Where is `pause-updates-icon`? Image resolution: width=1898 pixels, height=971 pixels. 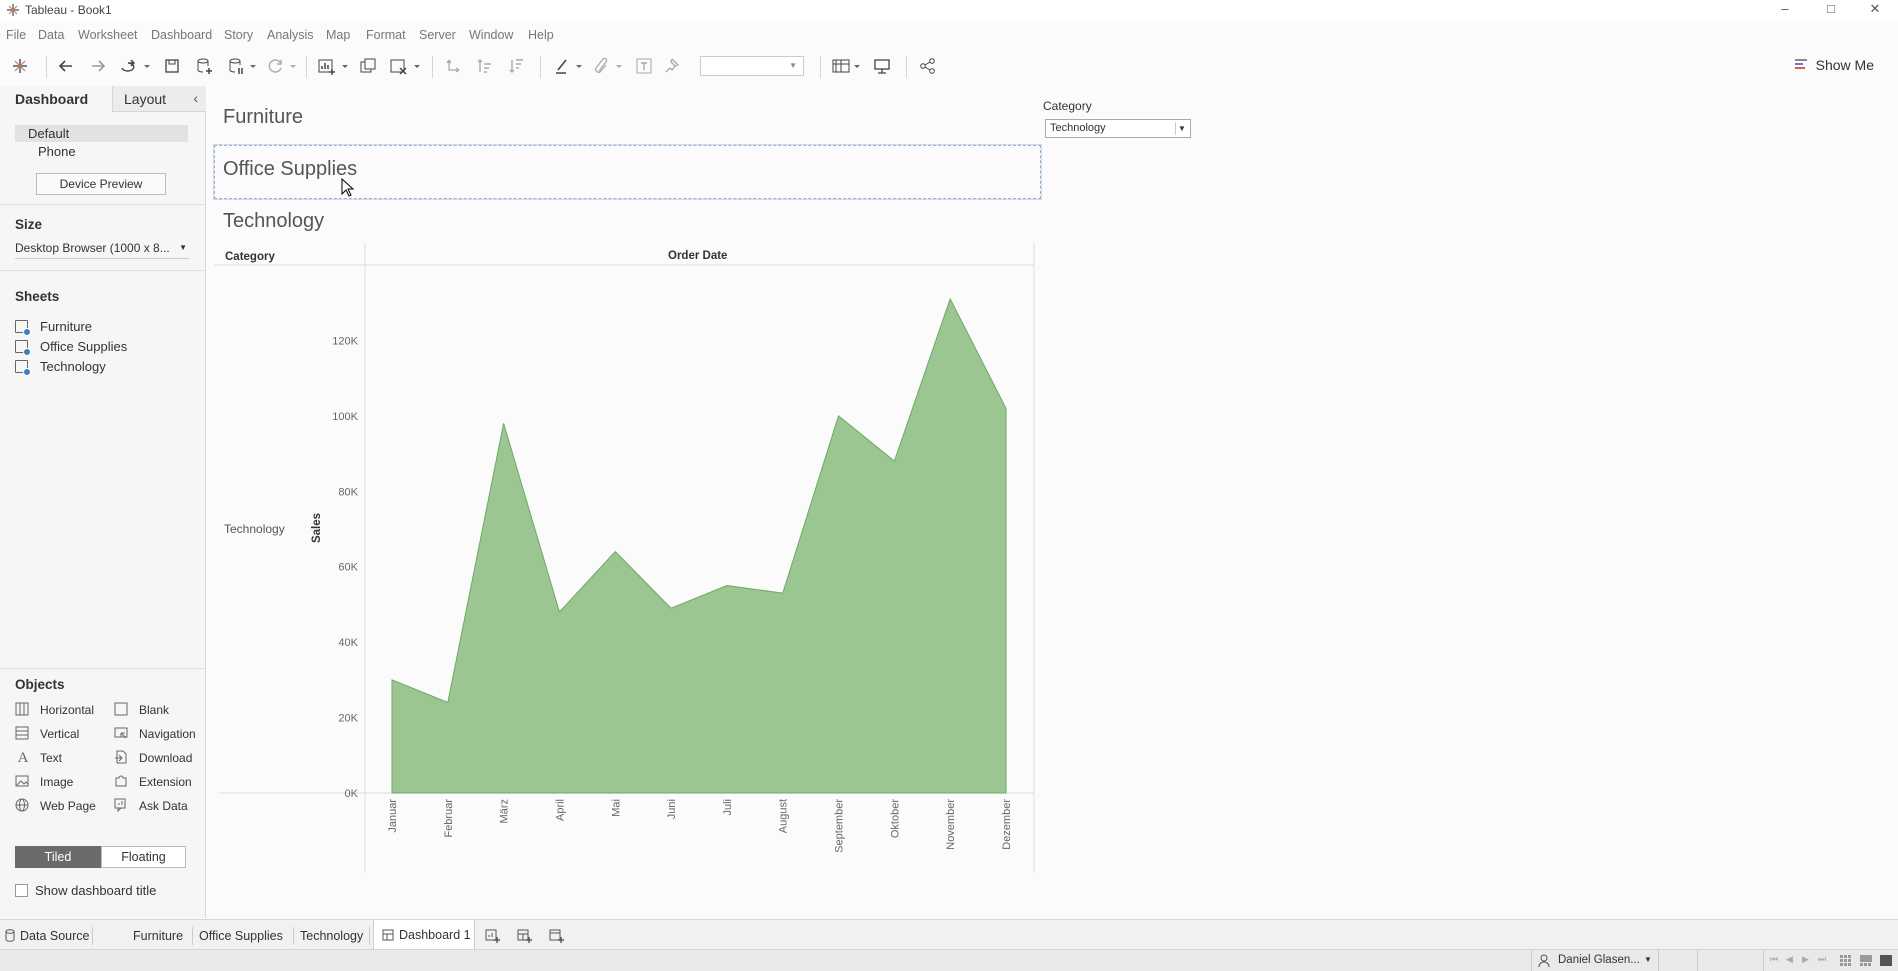 pause-updates-icon is located at coordinates (243, 66).